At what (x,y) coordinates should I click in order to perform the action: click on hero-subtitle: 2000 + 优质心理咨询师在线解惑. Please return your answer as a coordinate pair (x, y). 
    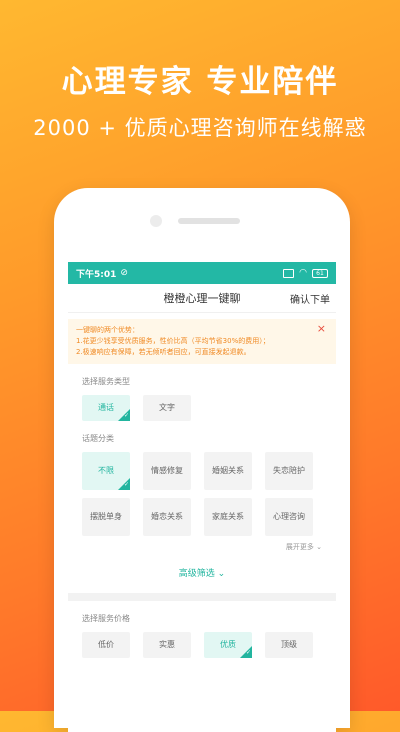
    Looking at the image, I should click on (200, 128).